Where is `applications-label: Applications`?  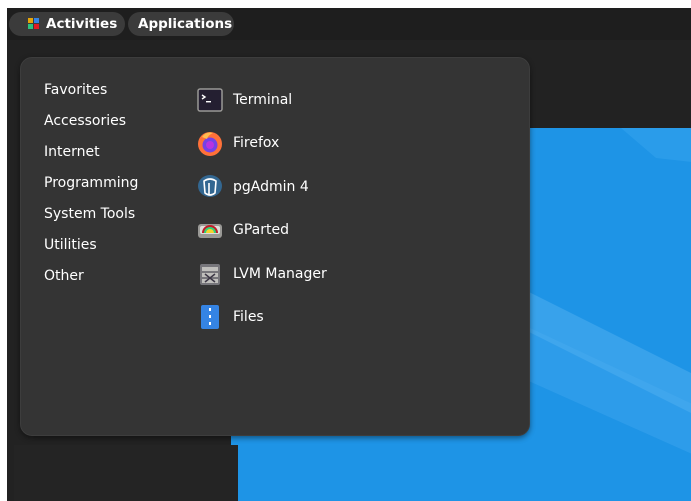 applications-label: Applications is located at coordinates (185, 24).